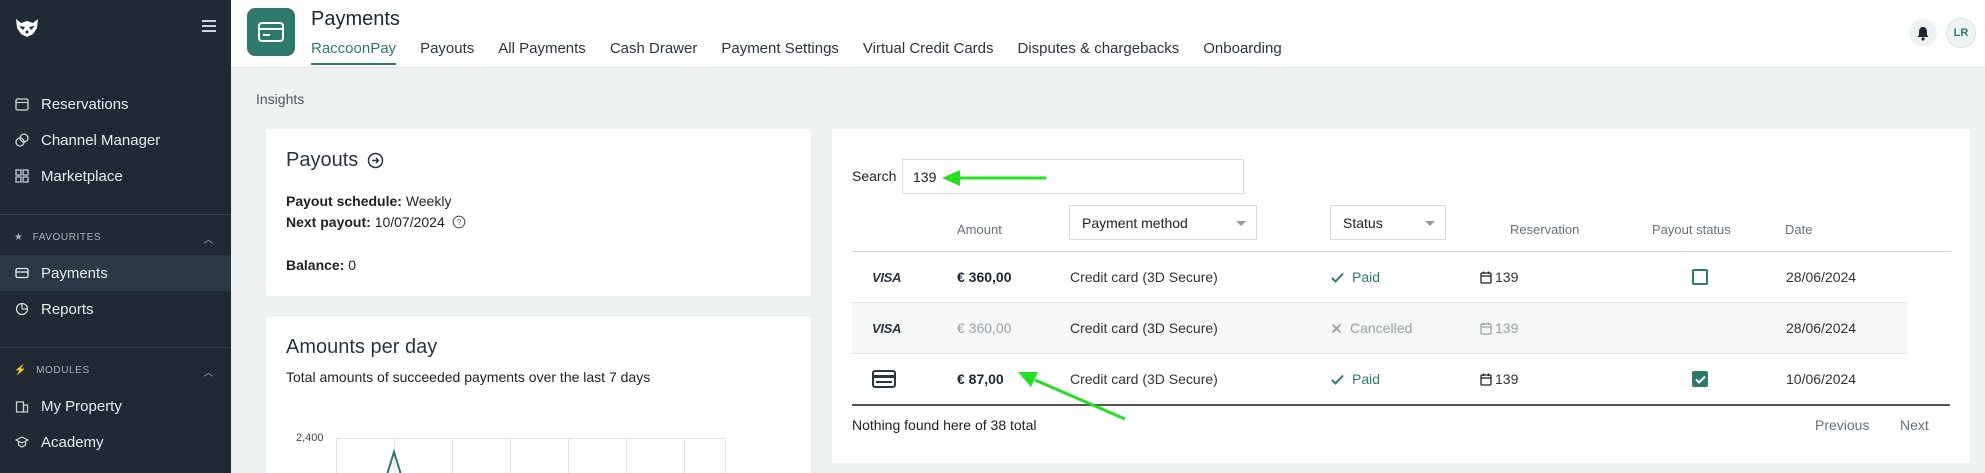 The width and height of the screenshot is (1985, 473). I want to click on avatar: LR, so click(1961, 33).